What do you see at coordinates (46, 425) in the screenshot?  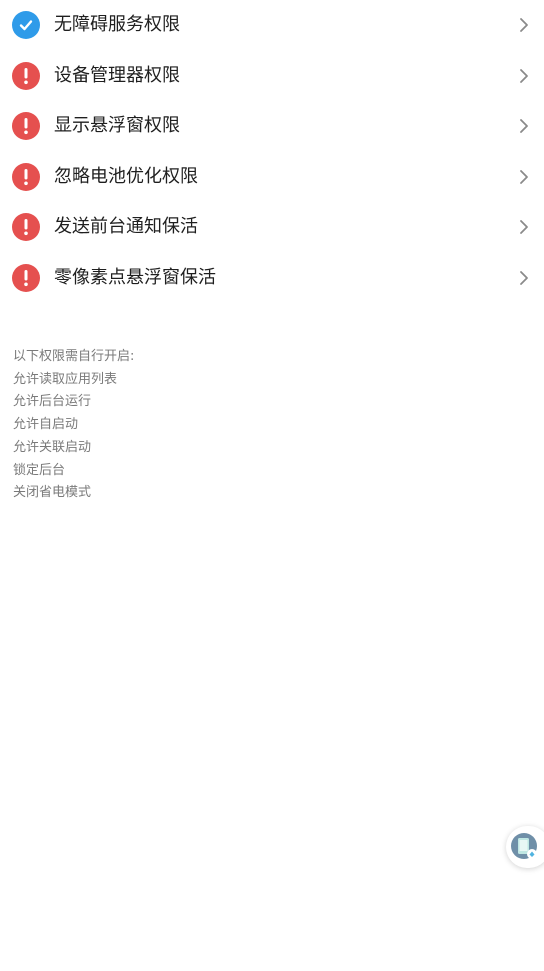 I see `note-item: 允许自启动` at bounding box center [46, 425].